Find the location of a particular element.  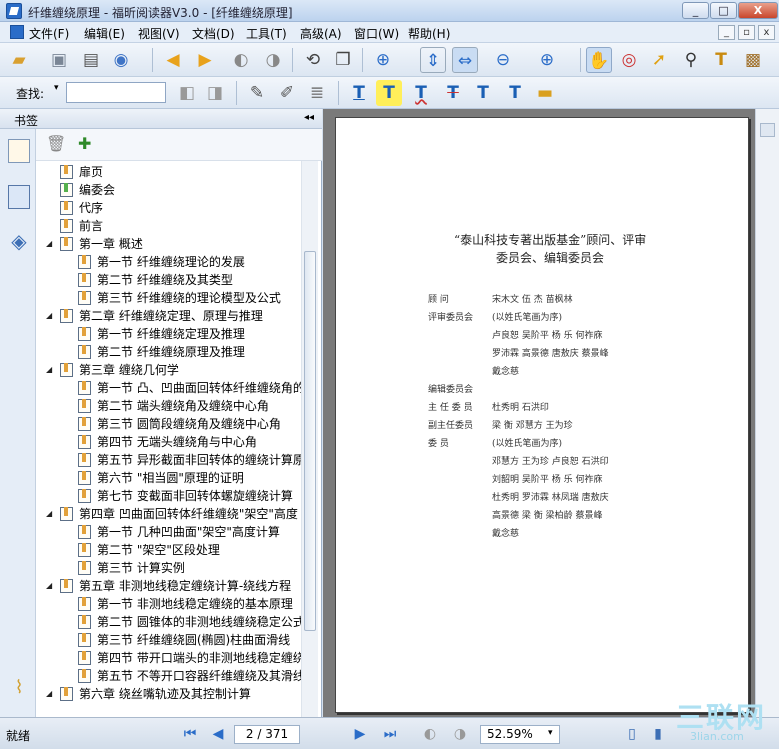

menu-view: 视图(V) is located at coordinates (159, 33).